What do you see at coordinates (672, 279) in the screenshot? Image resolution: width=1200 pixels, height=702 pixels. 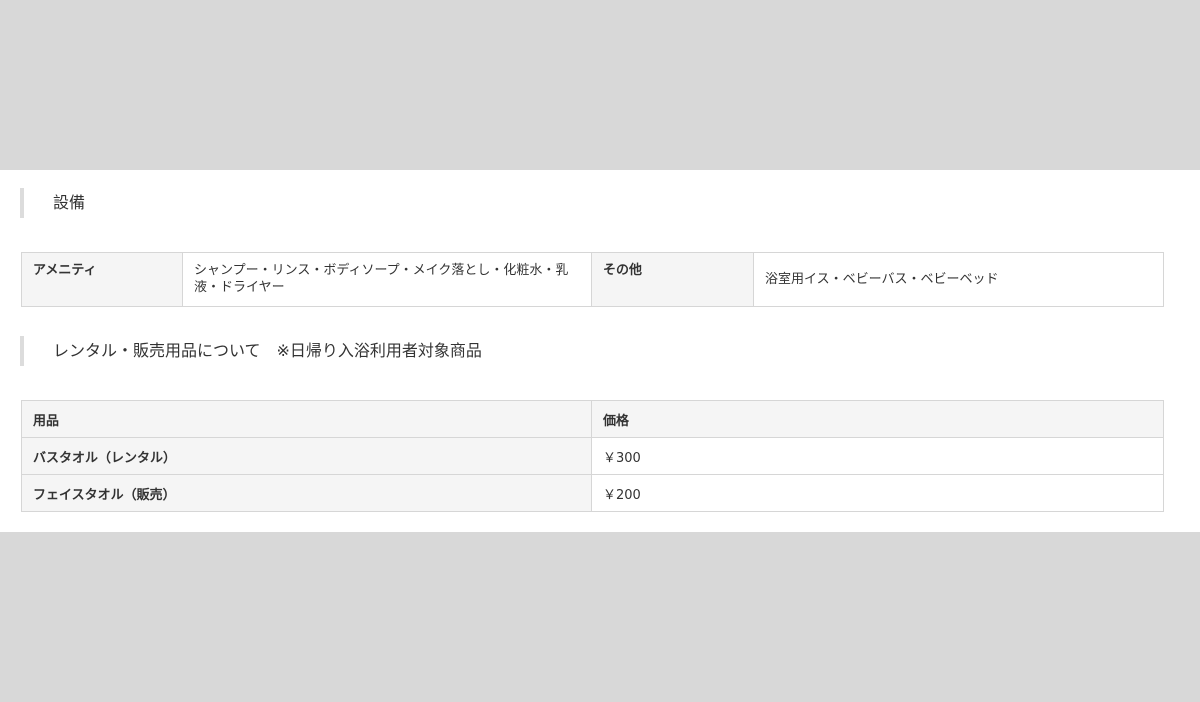 I see `other-label: その他` at bounding box center [672, 279].